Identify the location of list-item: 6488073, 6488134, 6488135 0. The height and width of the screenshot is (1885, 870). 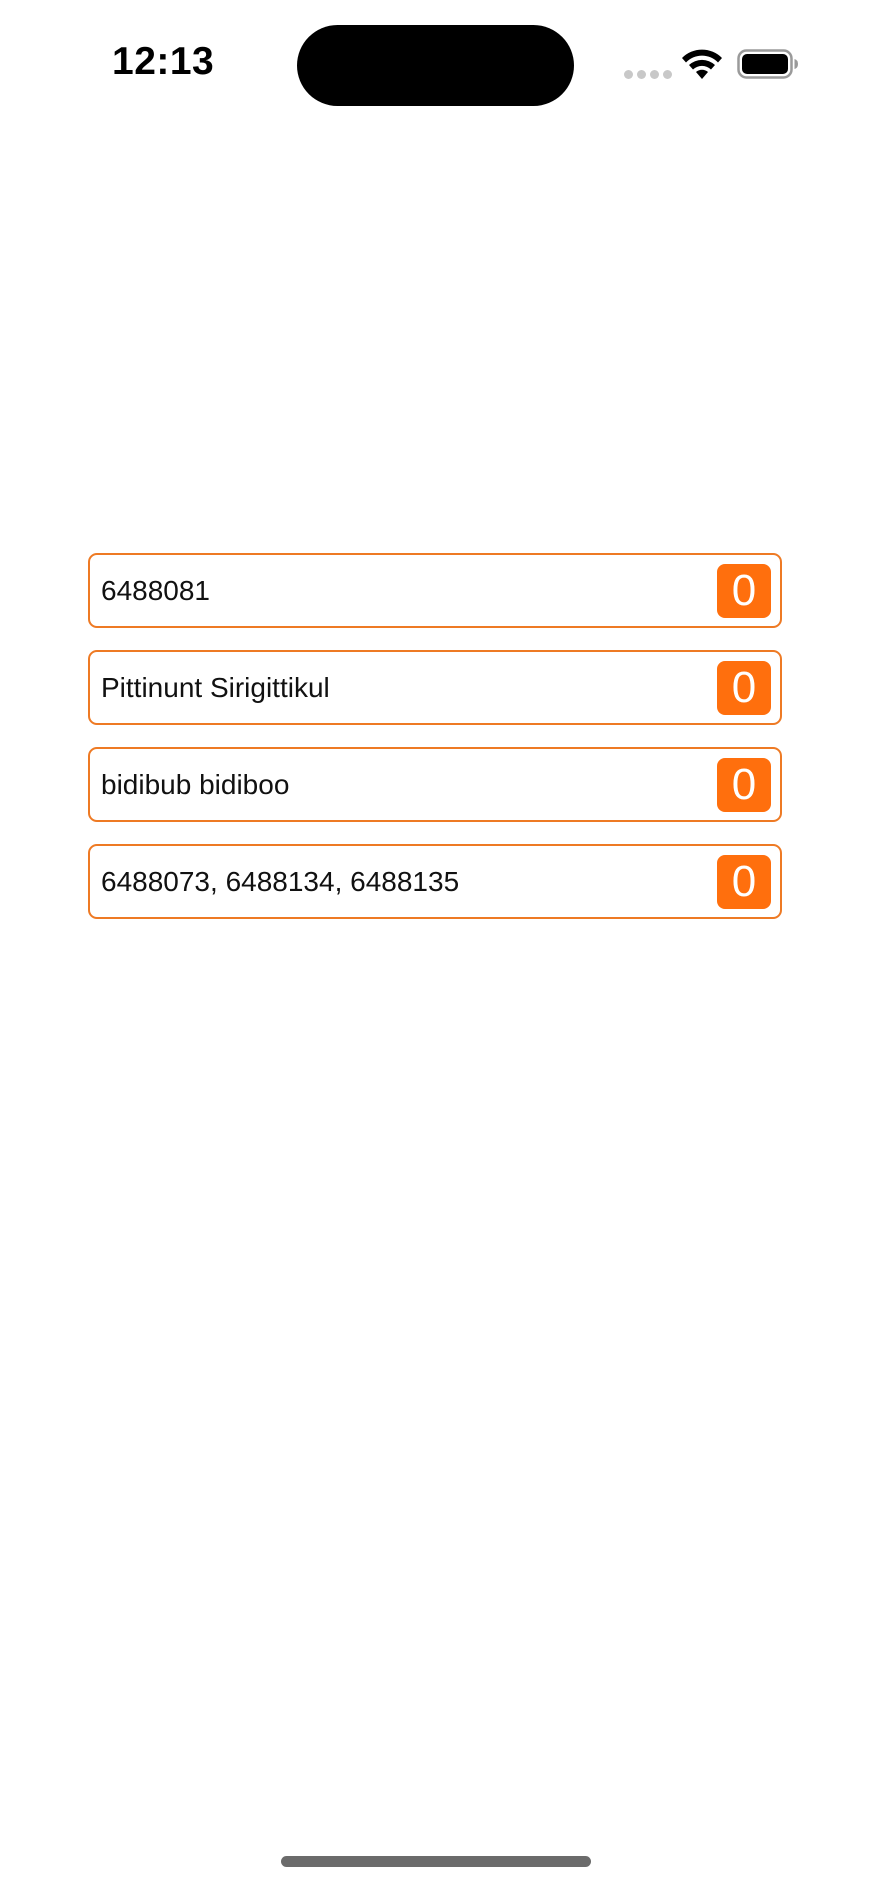
(435, 881).